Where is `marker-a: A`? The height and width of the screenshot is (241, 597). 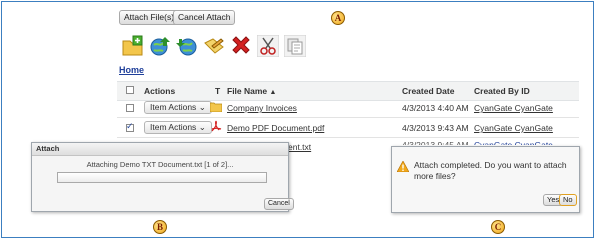 marker-a: A is located at coordinates (338, 18).